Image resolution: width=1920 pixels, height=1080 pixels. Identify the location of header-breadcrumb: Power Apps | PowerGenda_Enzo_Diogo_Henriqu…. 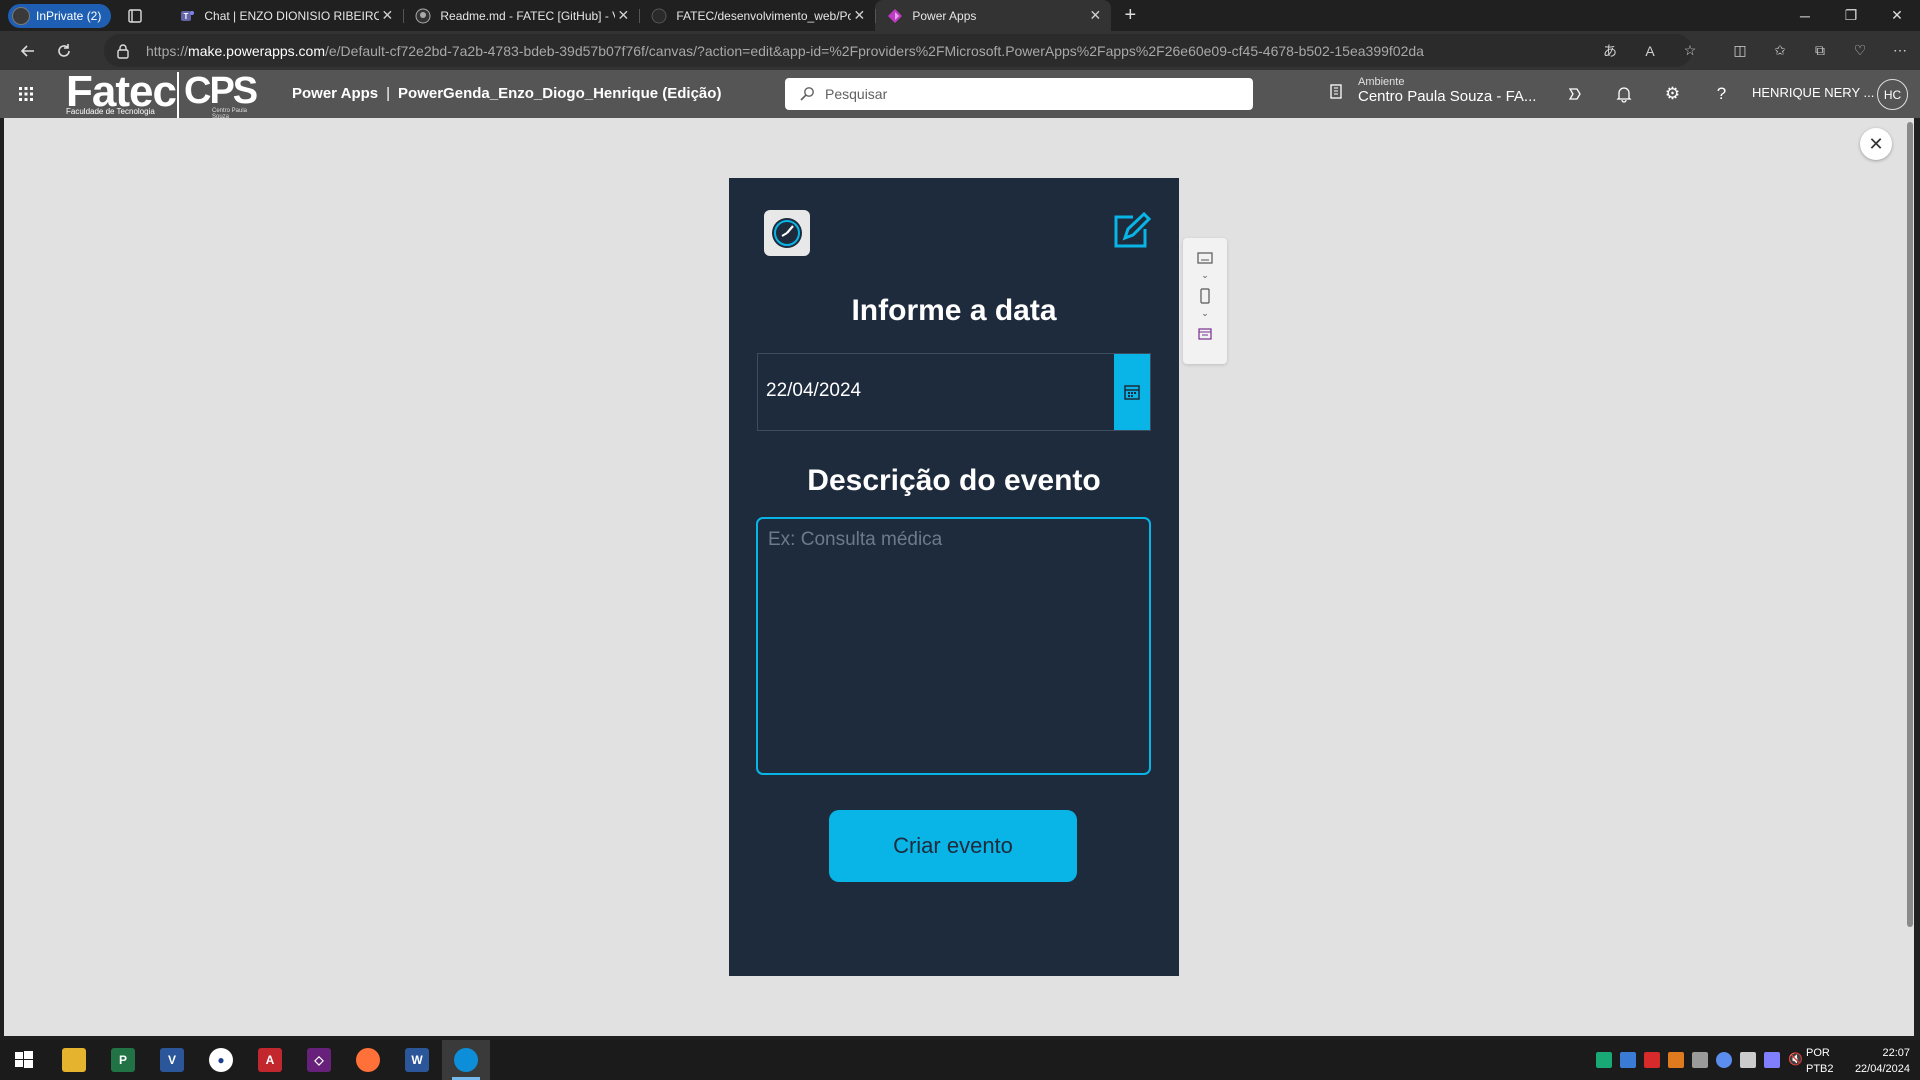
(507, 93).